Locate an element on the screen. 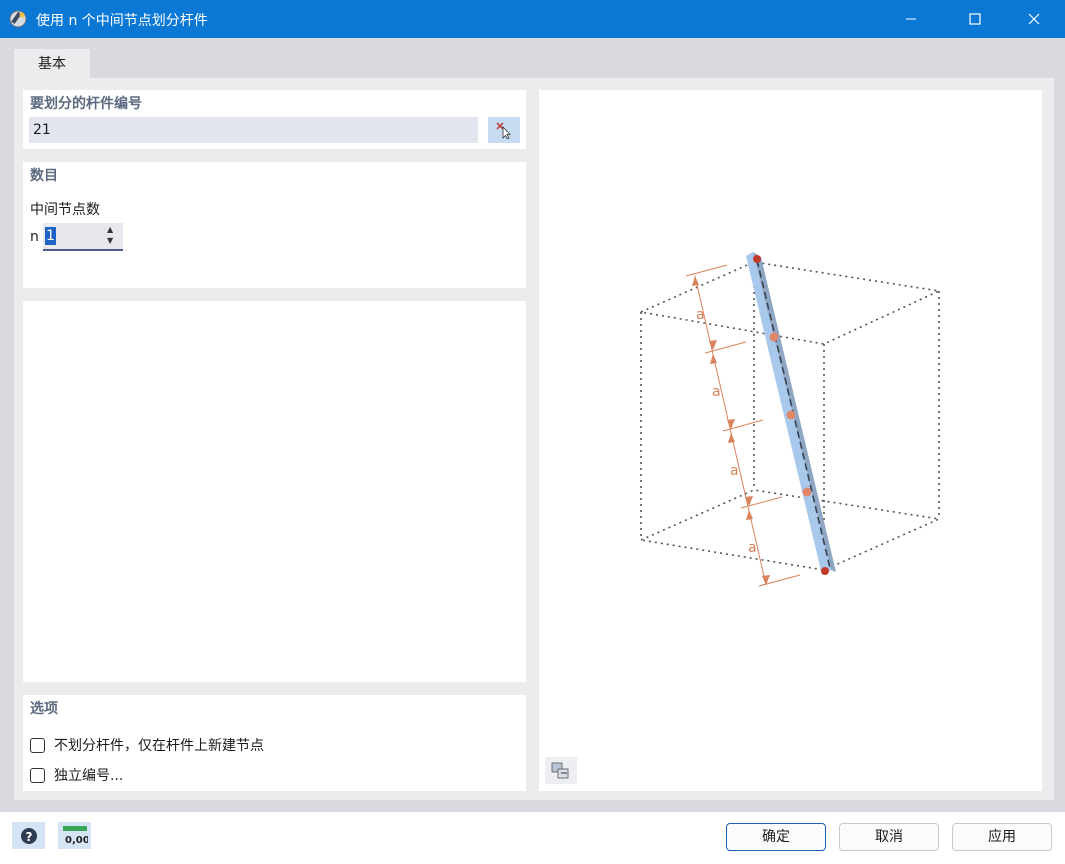  dimension-label-1: a is located at coordinates (700, 315).